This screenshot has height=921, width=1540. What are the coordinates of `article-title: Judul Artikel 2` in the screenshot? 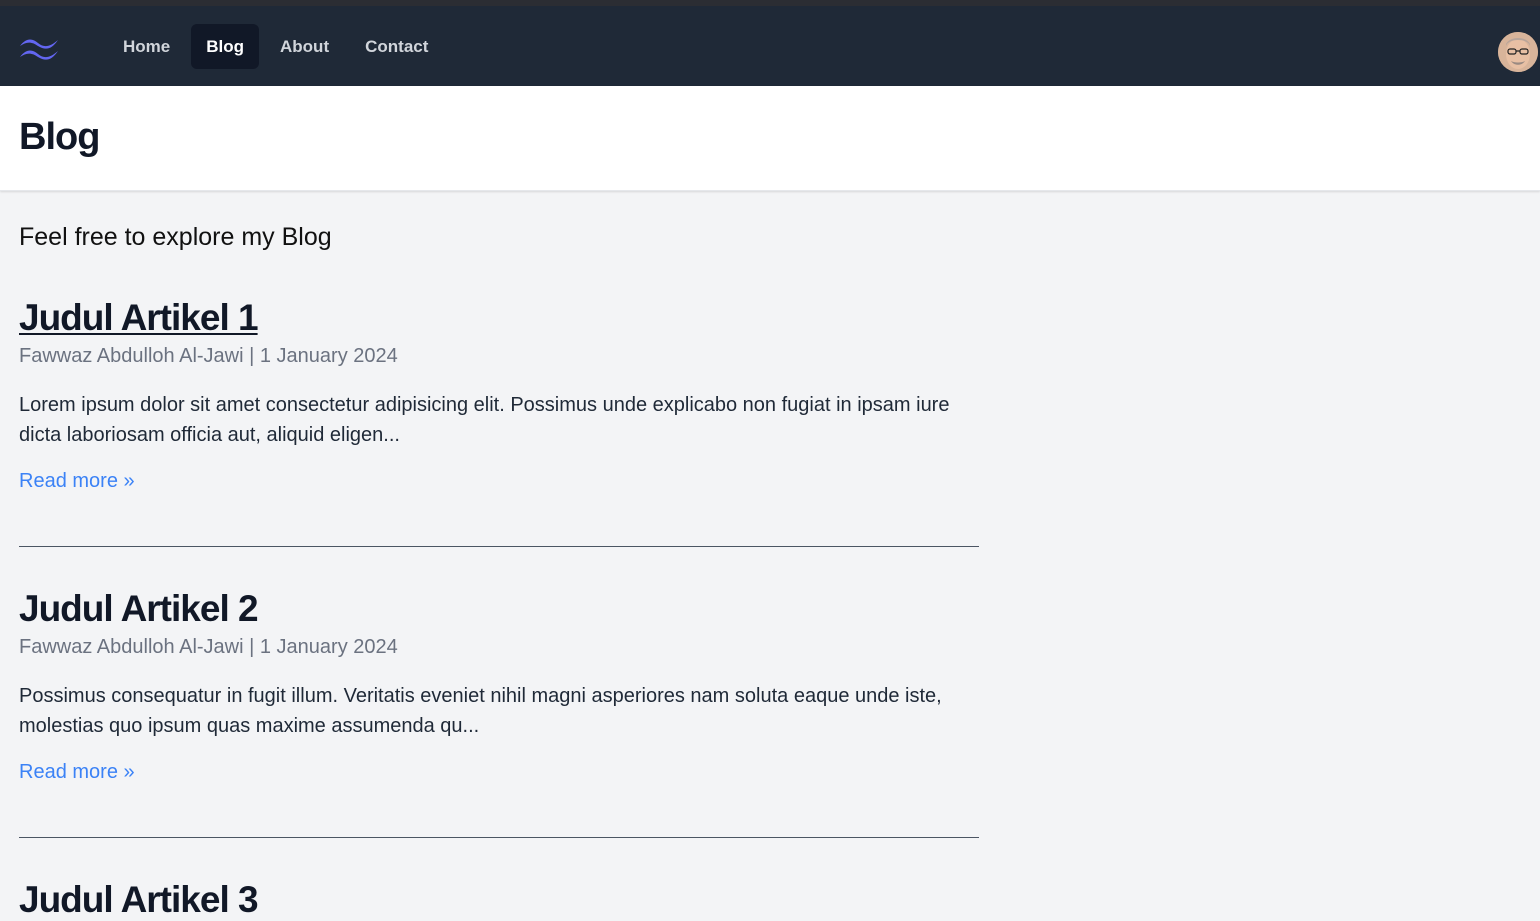 It's located at (499, 609).